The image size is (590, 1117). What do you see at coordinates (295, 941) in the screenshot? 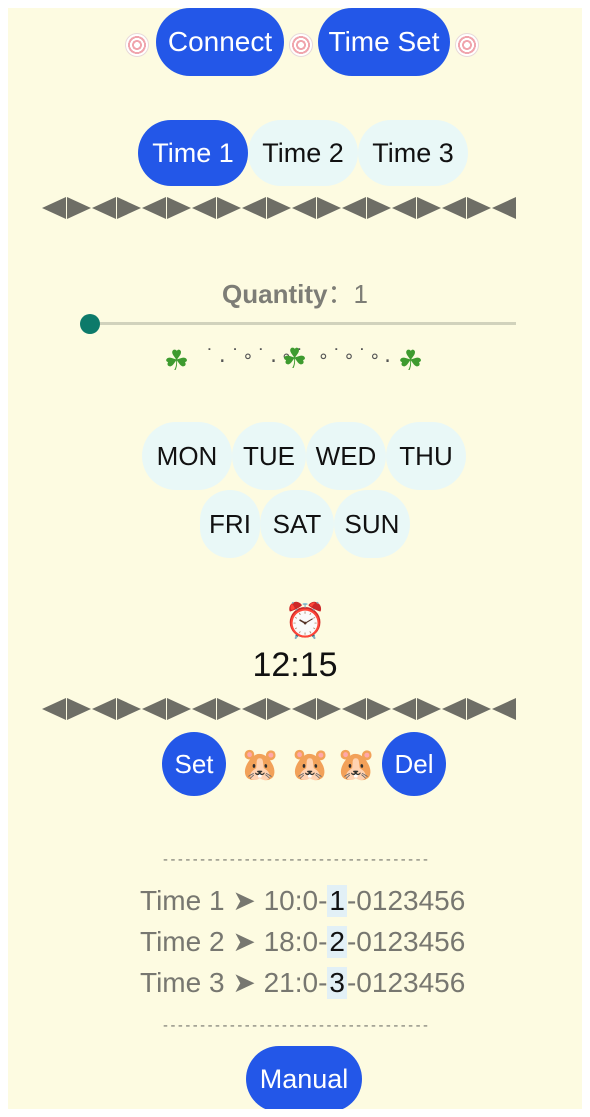
I see `schedule-time: 18:0-` at bounding box center [295, 941].